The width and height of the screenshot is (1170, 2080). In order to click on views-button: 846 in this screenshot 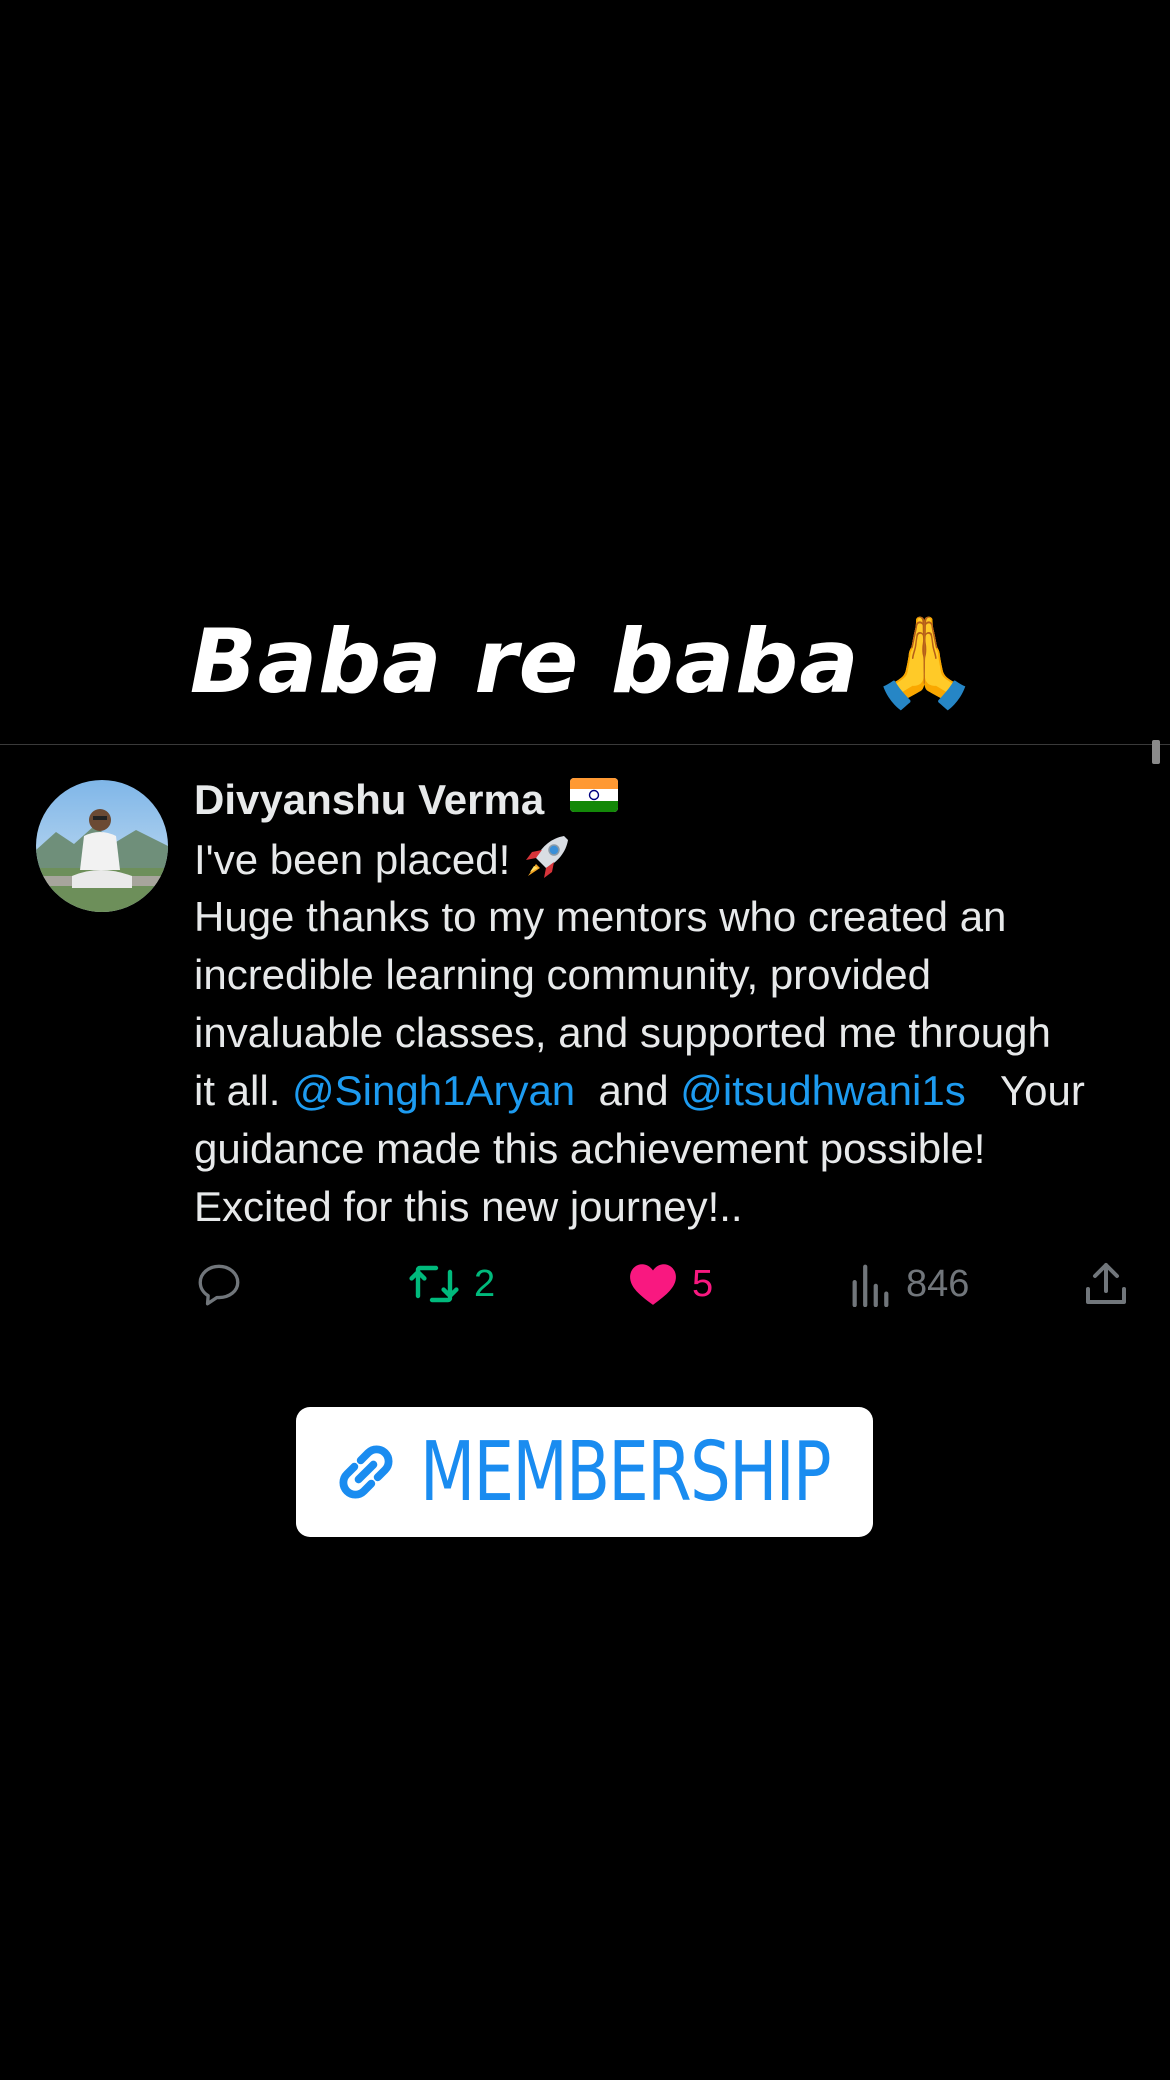, I will do `click(908, 1284)`.